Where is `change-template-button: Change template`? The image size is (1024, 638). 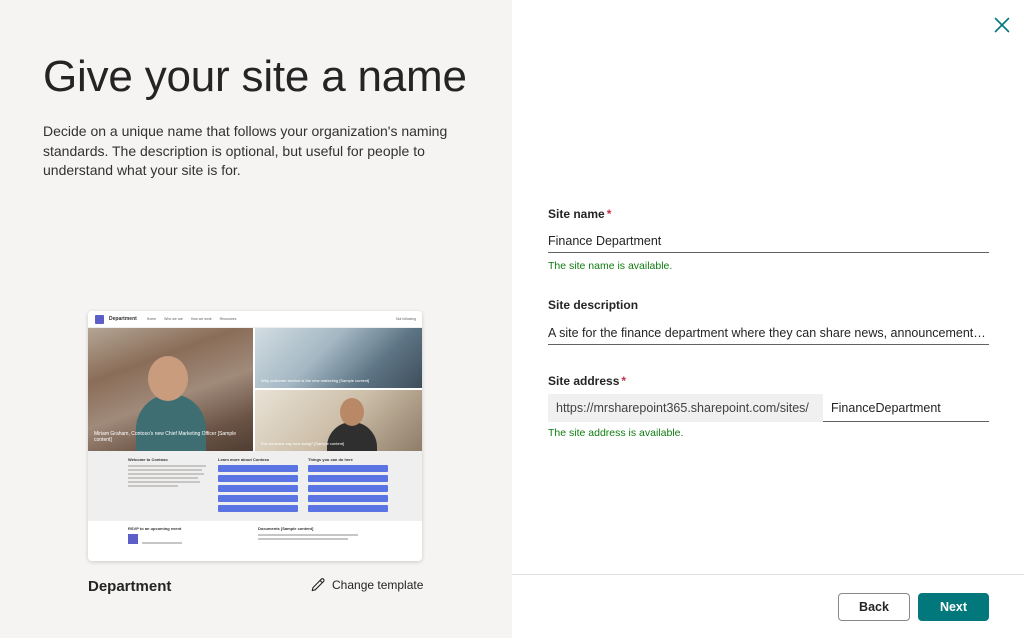
change-template-button: Change template is located at coordinates (366, 585).